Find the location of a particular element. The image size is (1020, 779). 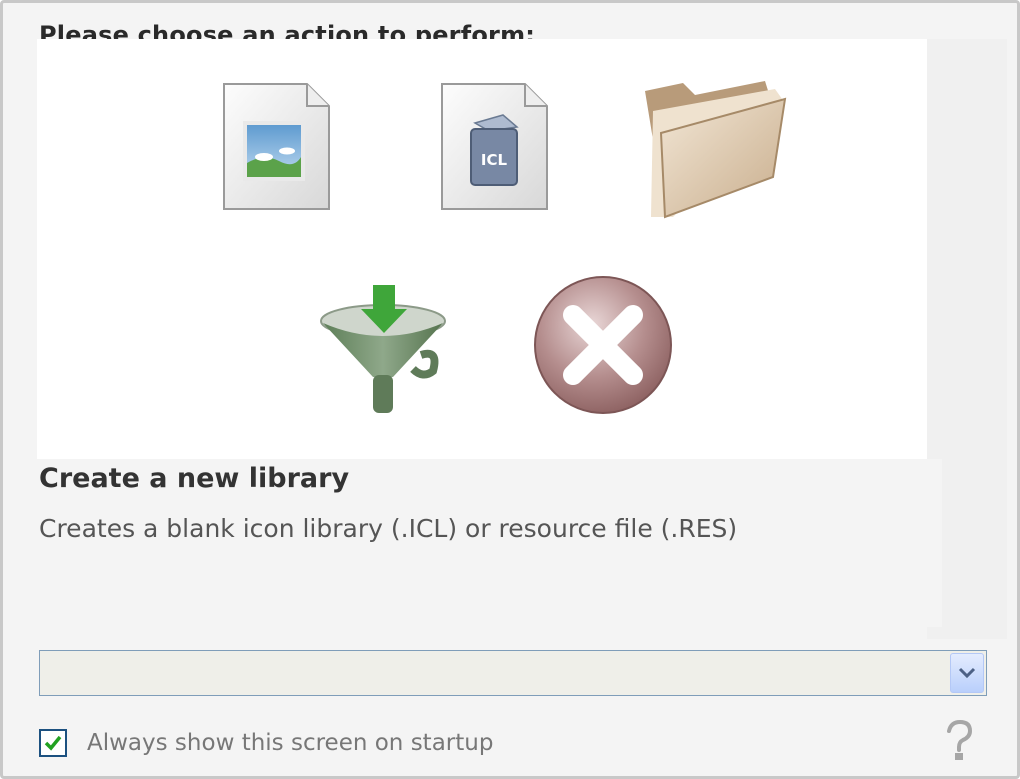

recent-files-dropdown is located at coordinates (513, 673).